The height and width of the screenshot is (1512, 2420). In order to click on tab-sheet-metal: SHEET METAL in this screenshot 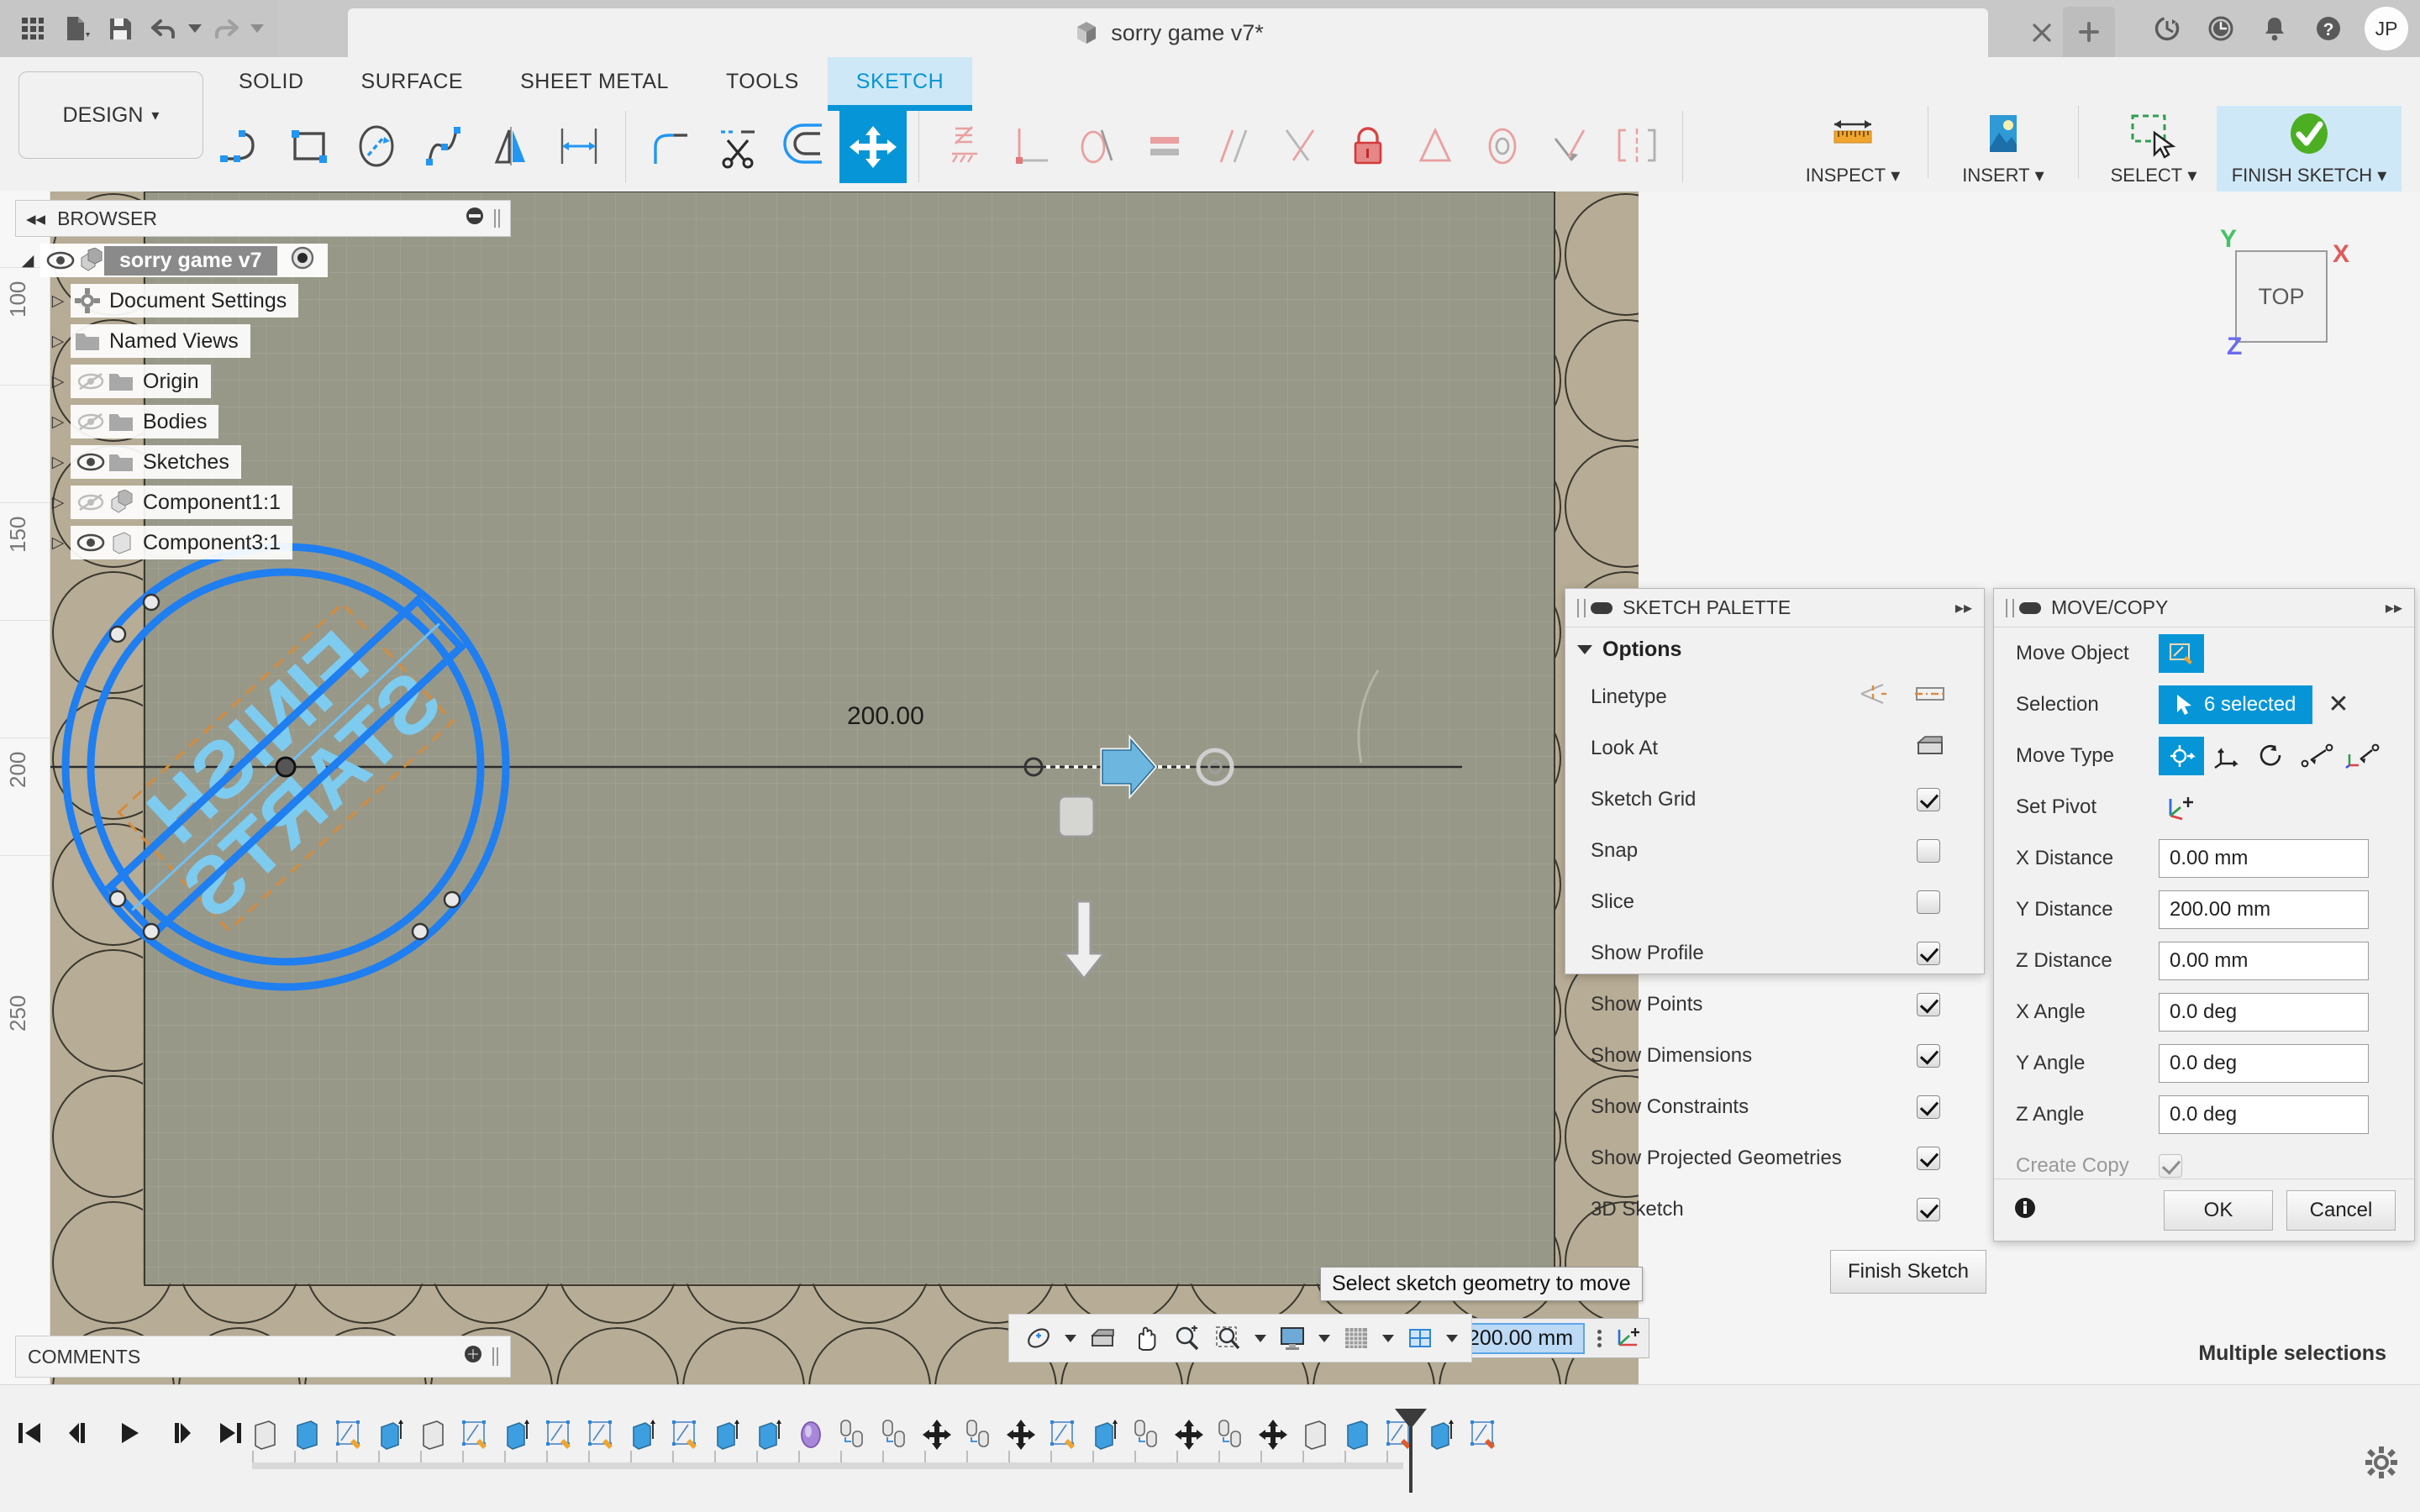, I will do `click(594, 81)`.